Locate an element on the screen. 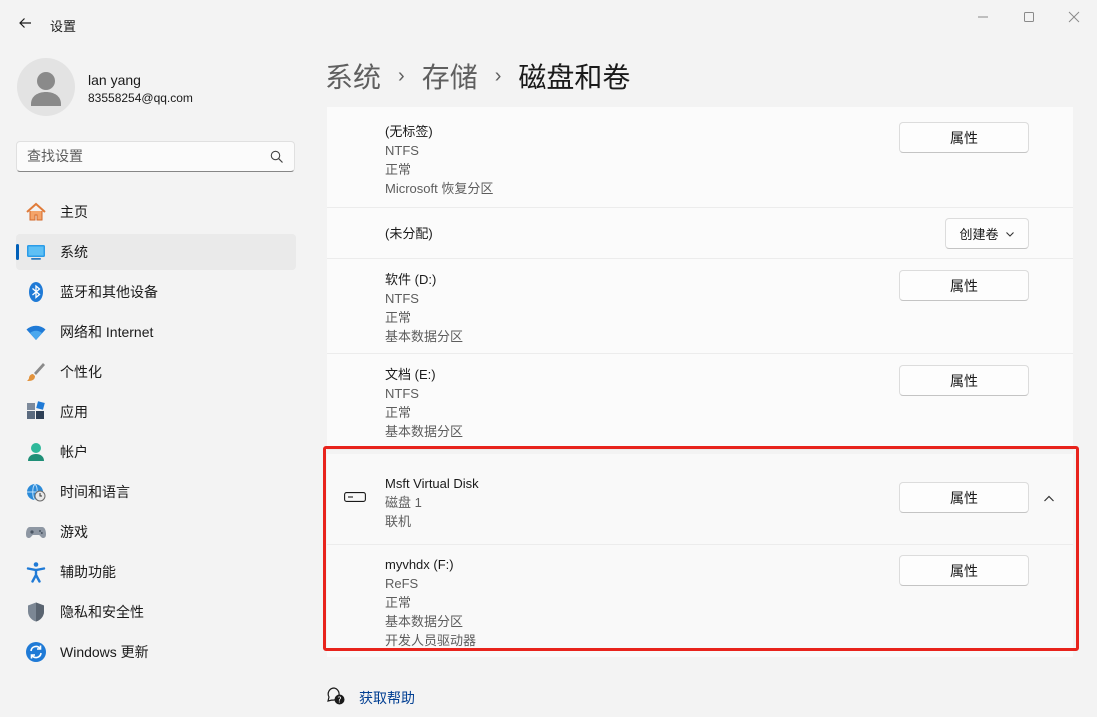  breadcrumb: 系统 › 存储 › 磁盘和卷 is located at coordinates (477, 76).